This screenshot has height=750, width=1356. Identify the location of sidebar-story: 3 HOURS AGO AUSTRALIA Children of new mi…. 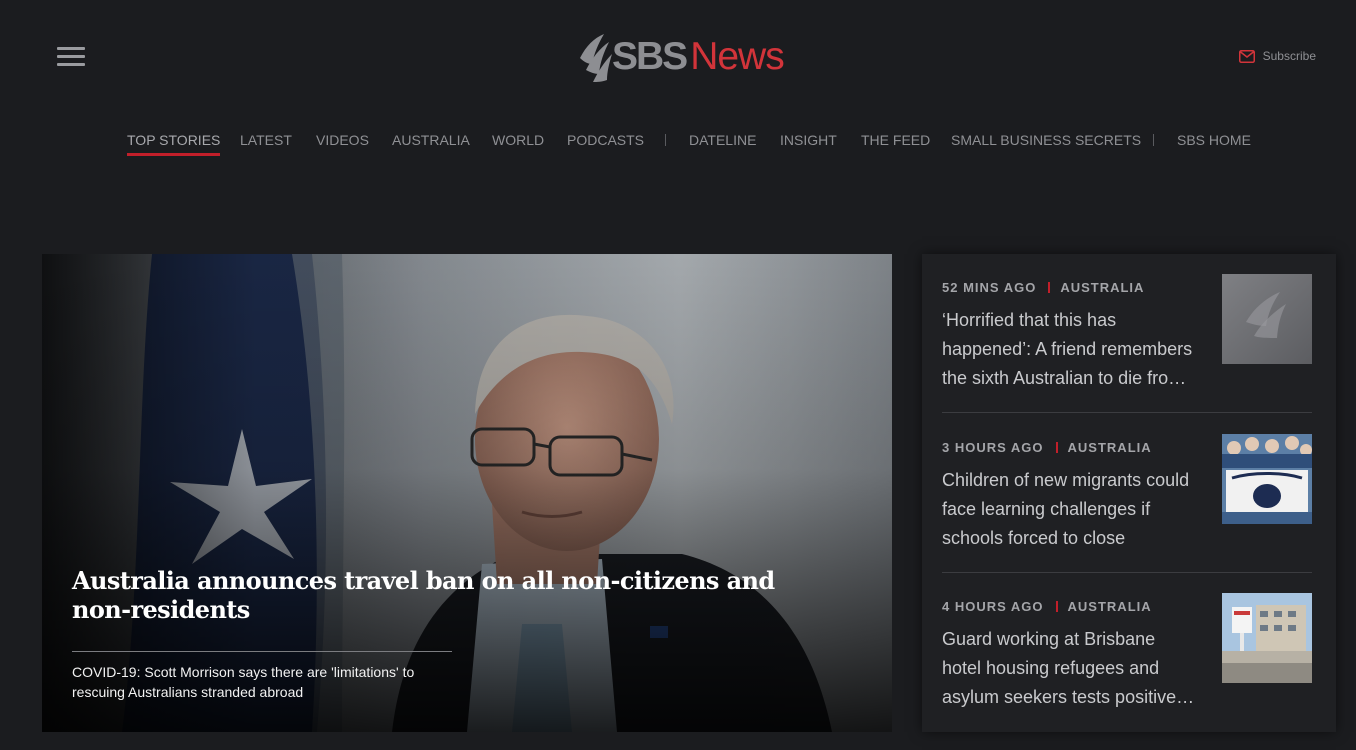
(1127, 484).